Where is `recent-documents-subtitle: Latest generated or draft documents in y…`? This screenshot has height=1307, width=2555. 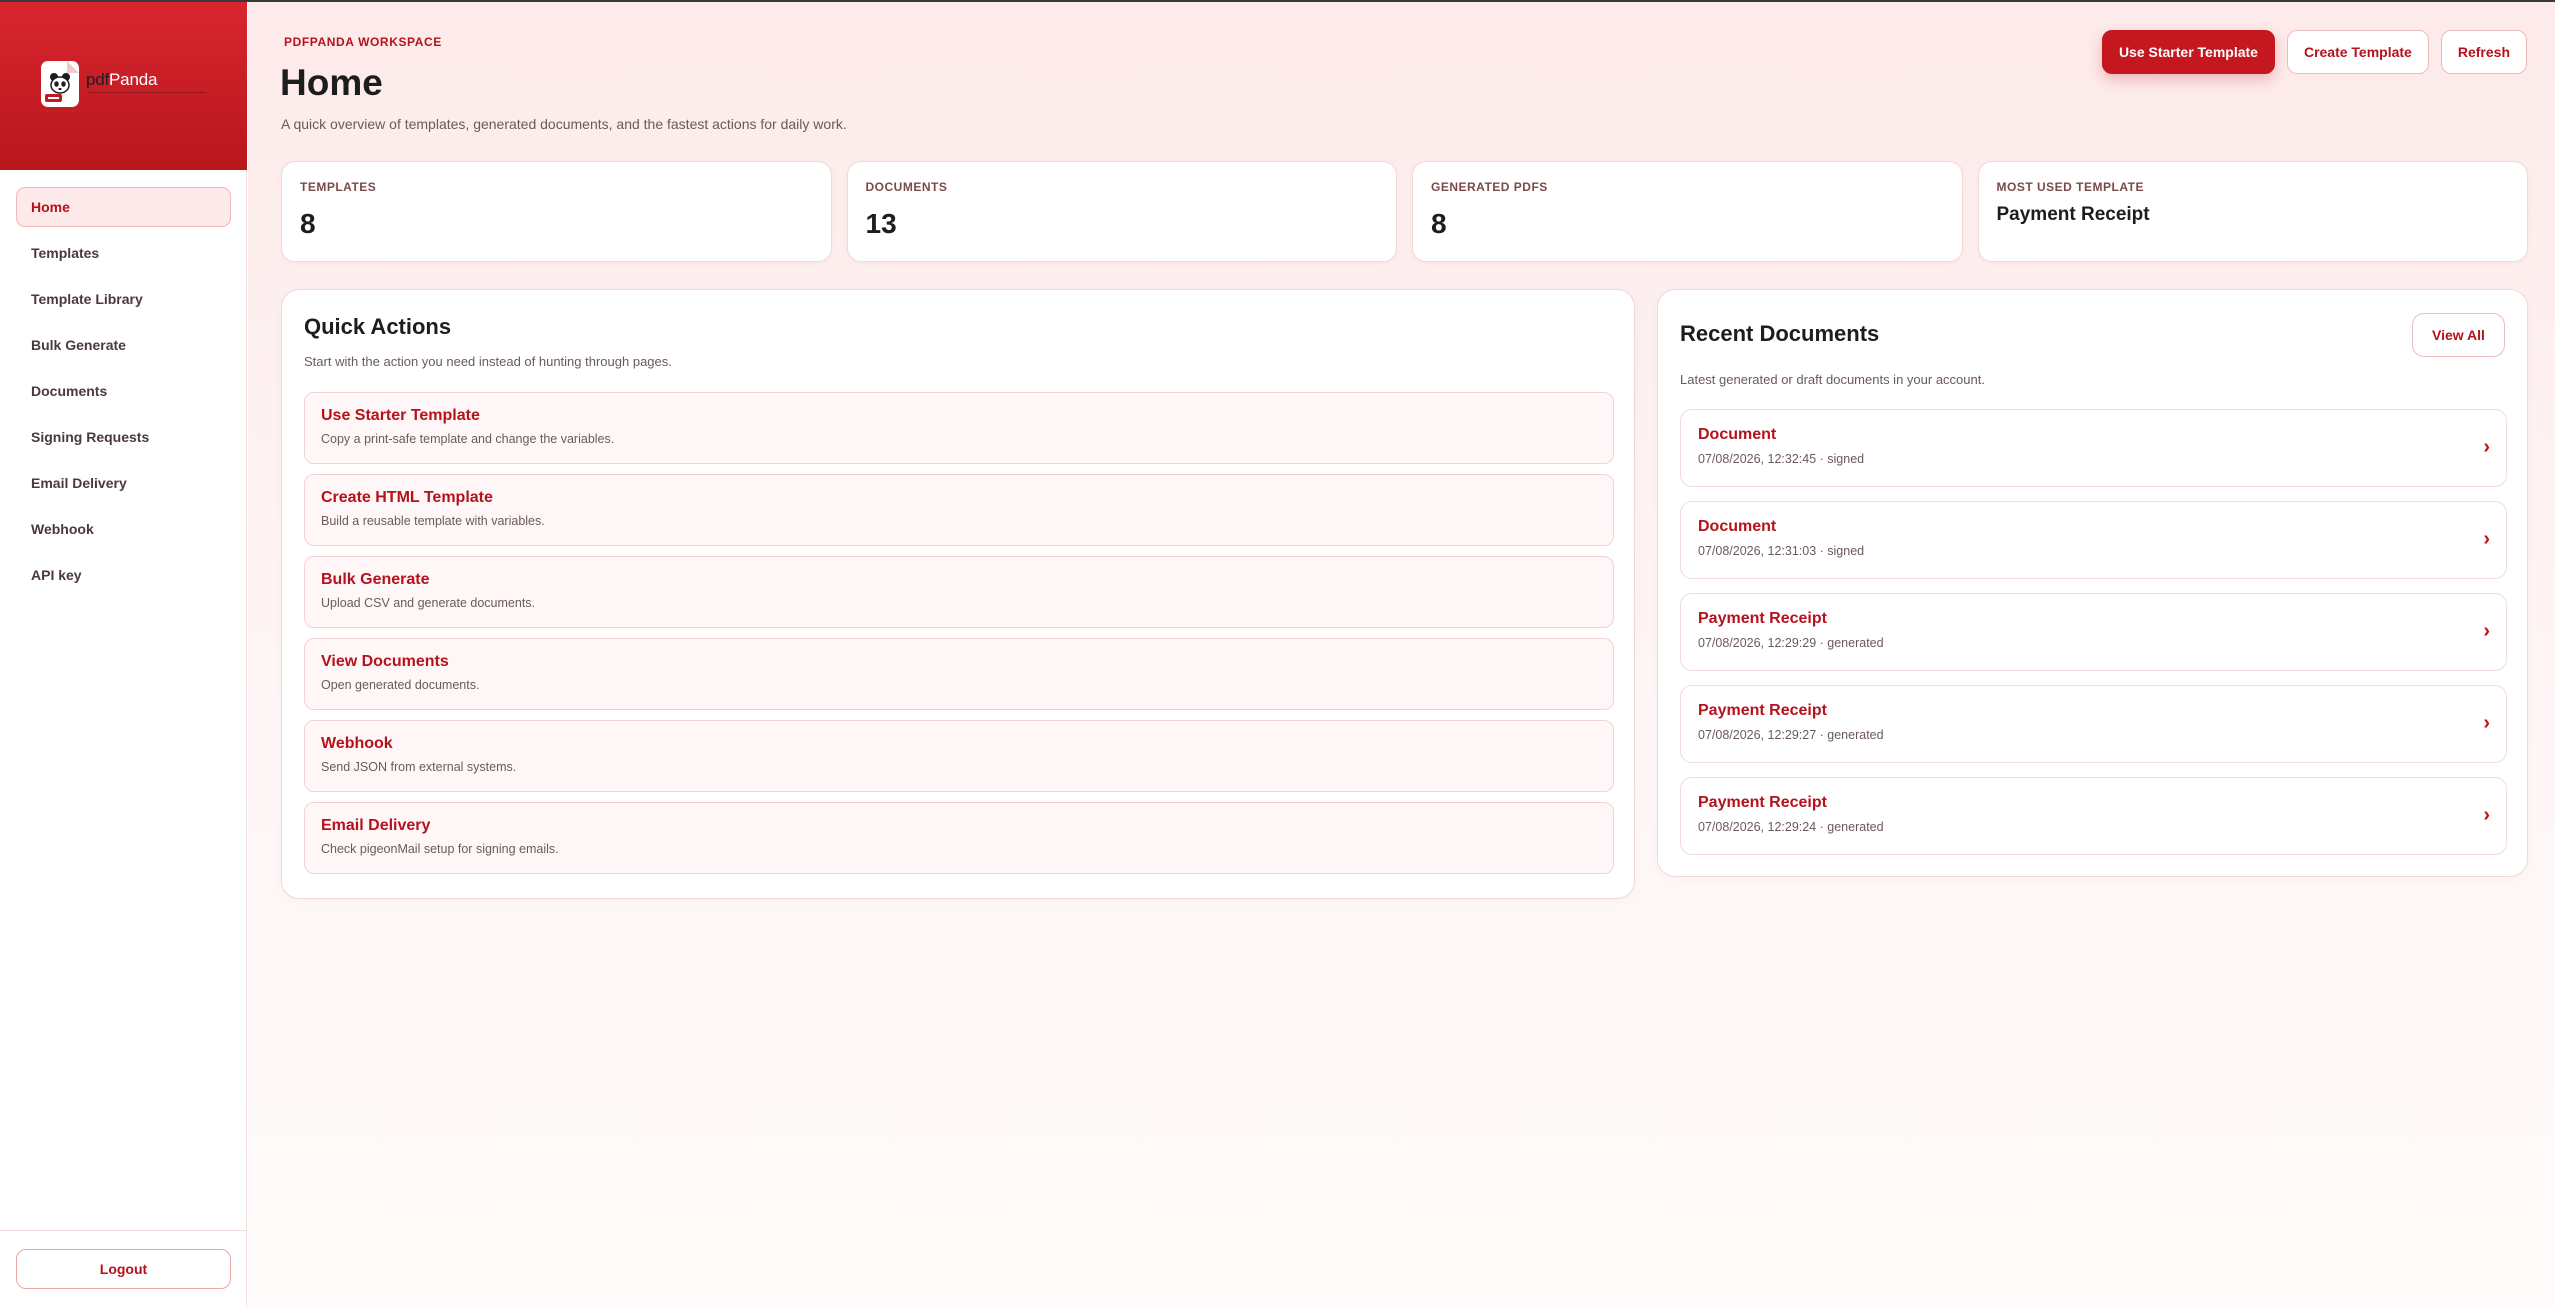
recent-documents-subtitle: Latest generated or draft documents in y… is located at coordinates (1832, 379).